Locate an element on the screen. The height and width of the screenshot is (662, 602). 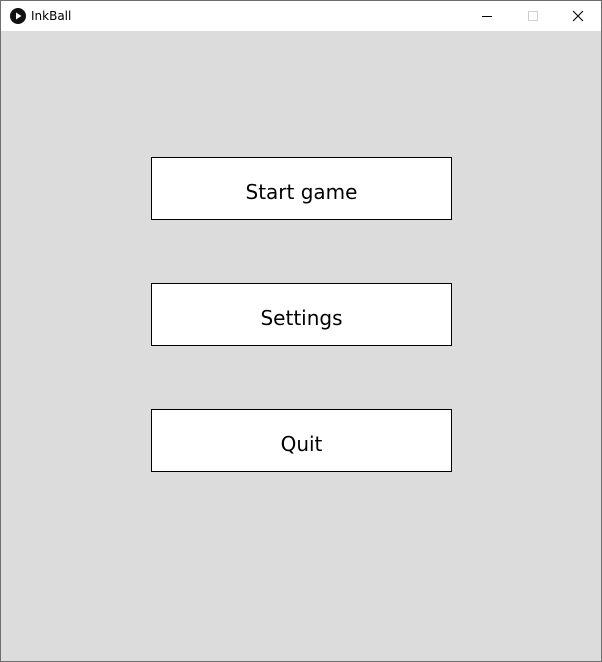
close-icon is located at coordinates (578, 16).